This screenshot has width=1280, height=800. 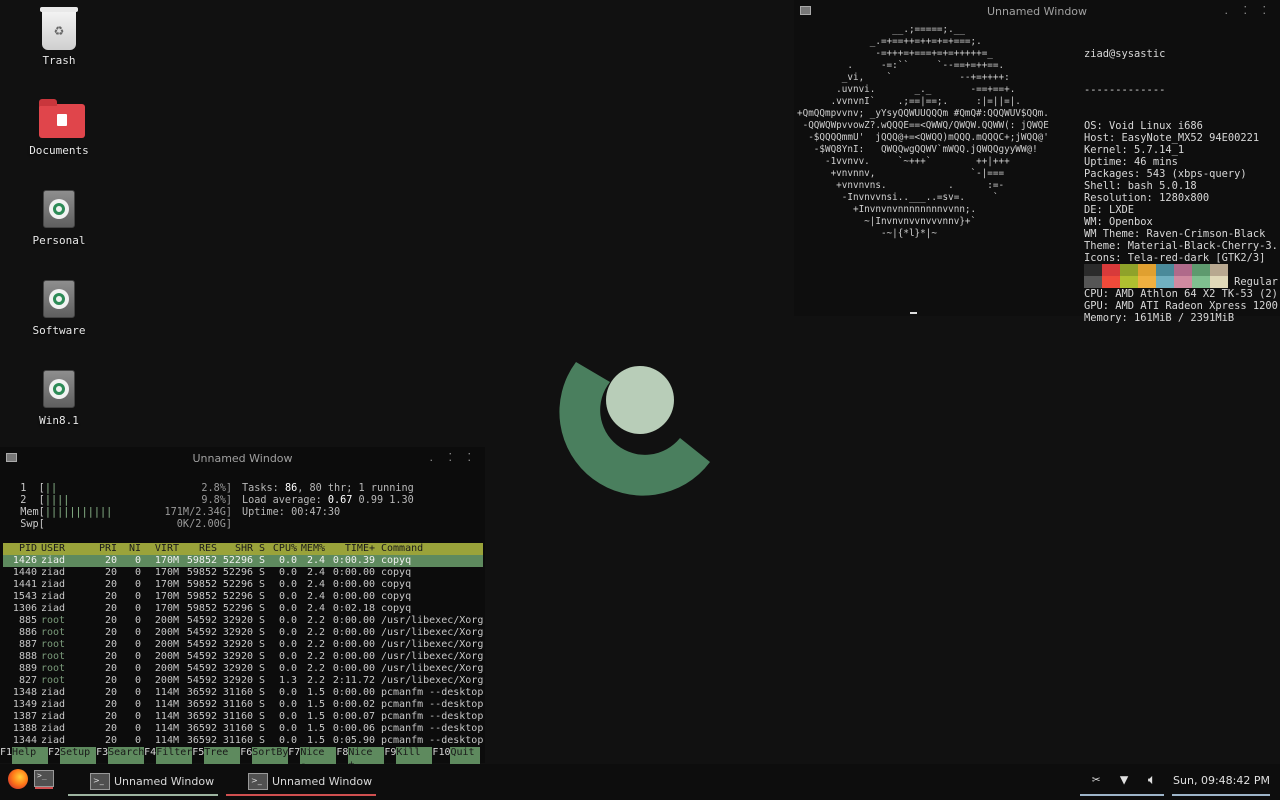 What do you see at coordinates (100, 781) in the screenshot?
I see `terminal-icon: >_` at bounding box center [100, 781].